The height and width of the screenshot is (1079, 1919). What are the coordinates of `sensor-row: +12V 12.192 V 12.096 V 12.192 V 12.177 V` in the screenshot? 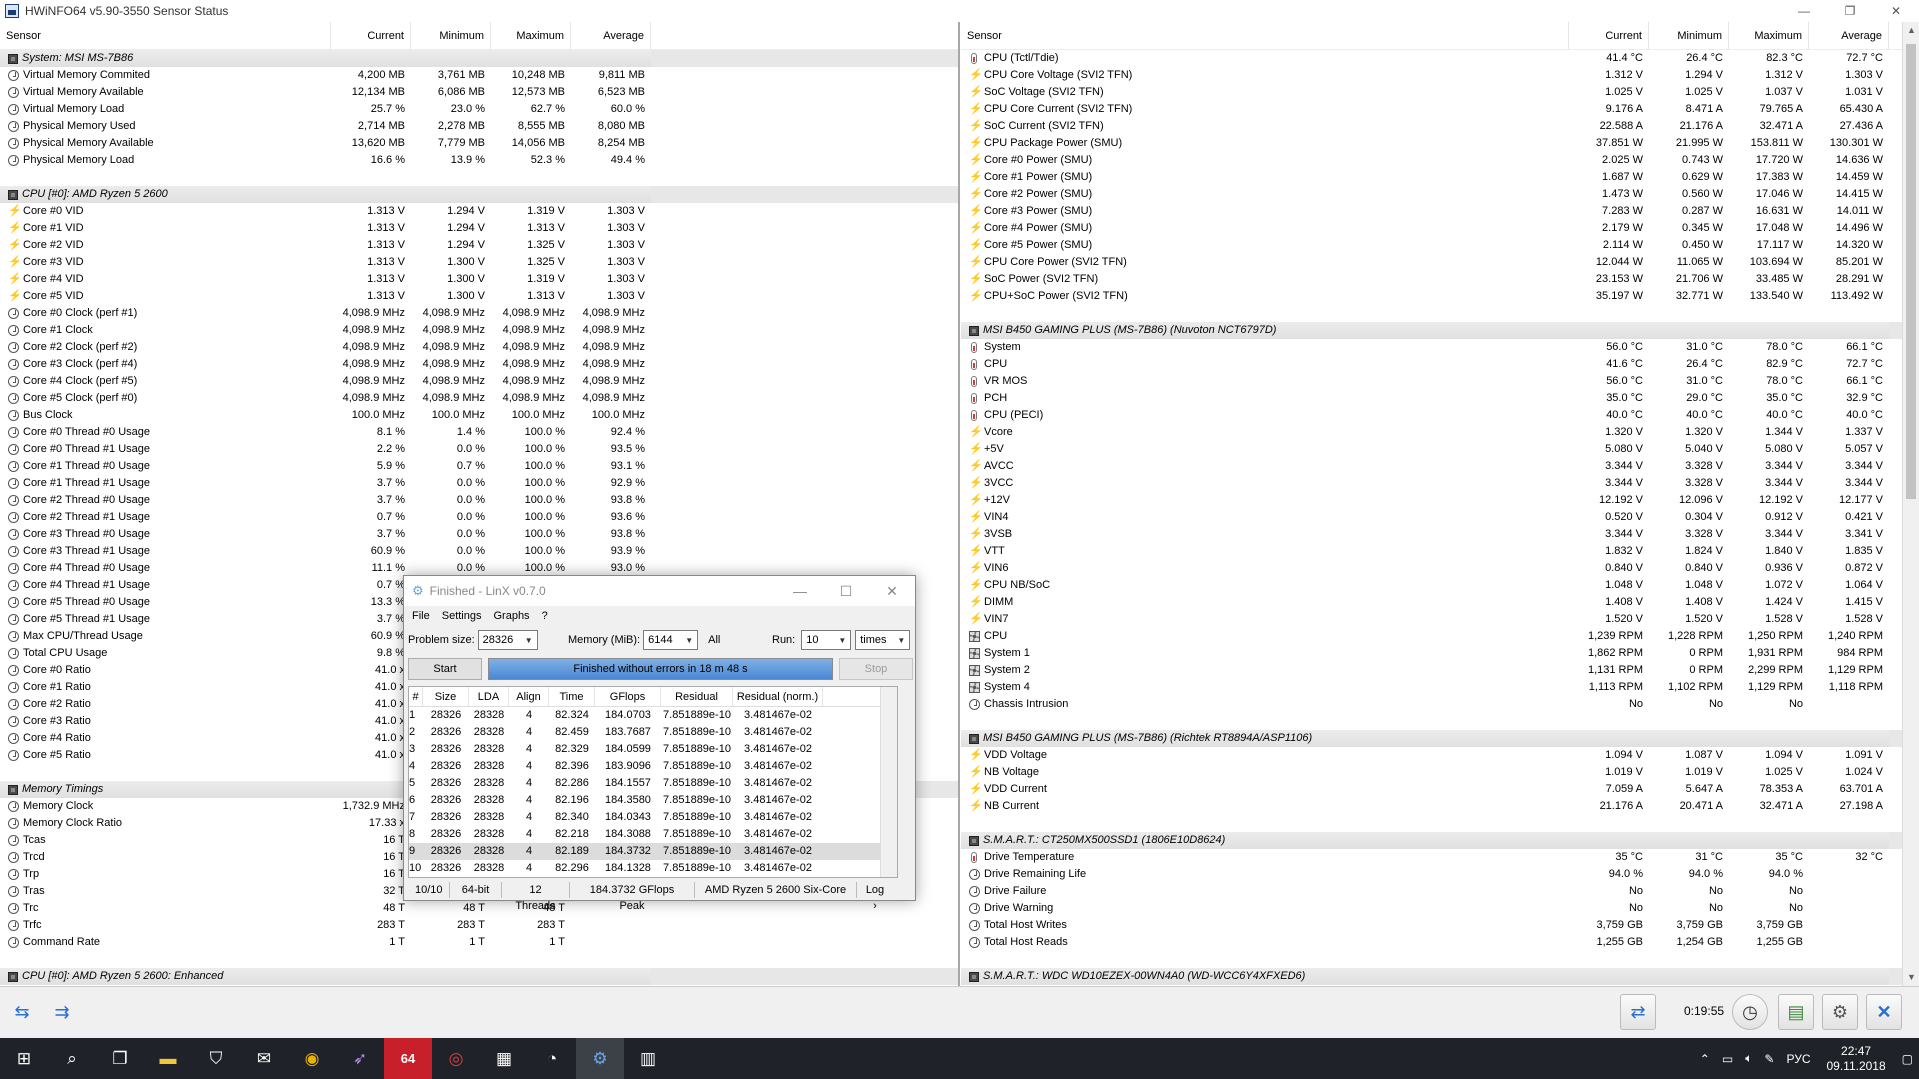 It's located at (1440, 500).